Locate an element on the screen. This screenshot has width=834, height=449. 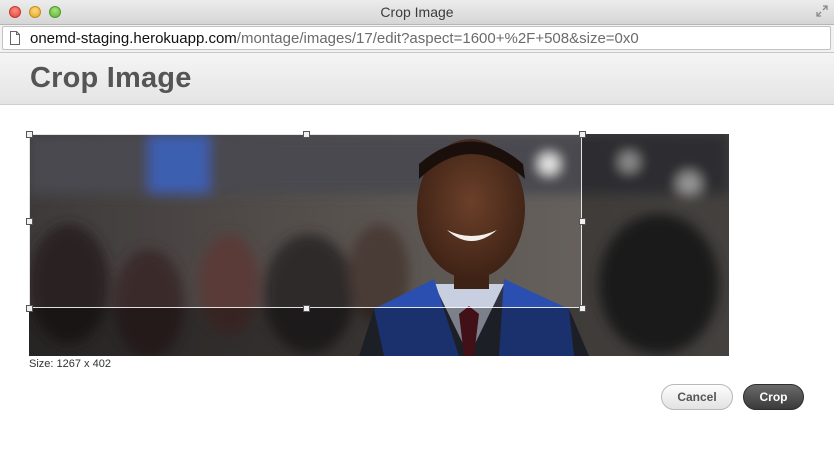
crop-dim-bottom is located at coordinates (305, 332).